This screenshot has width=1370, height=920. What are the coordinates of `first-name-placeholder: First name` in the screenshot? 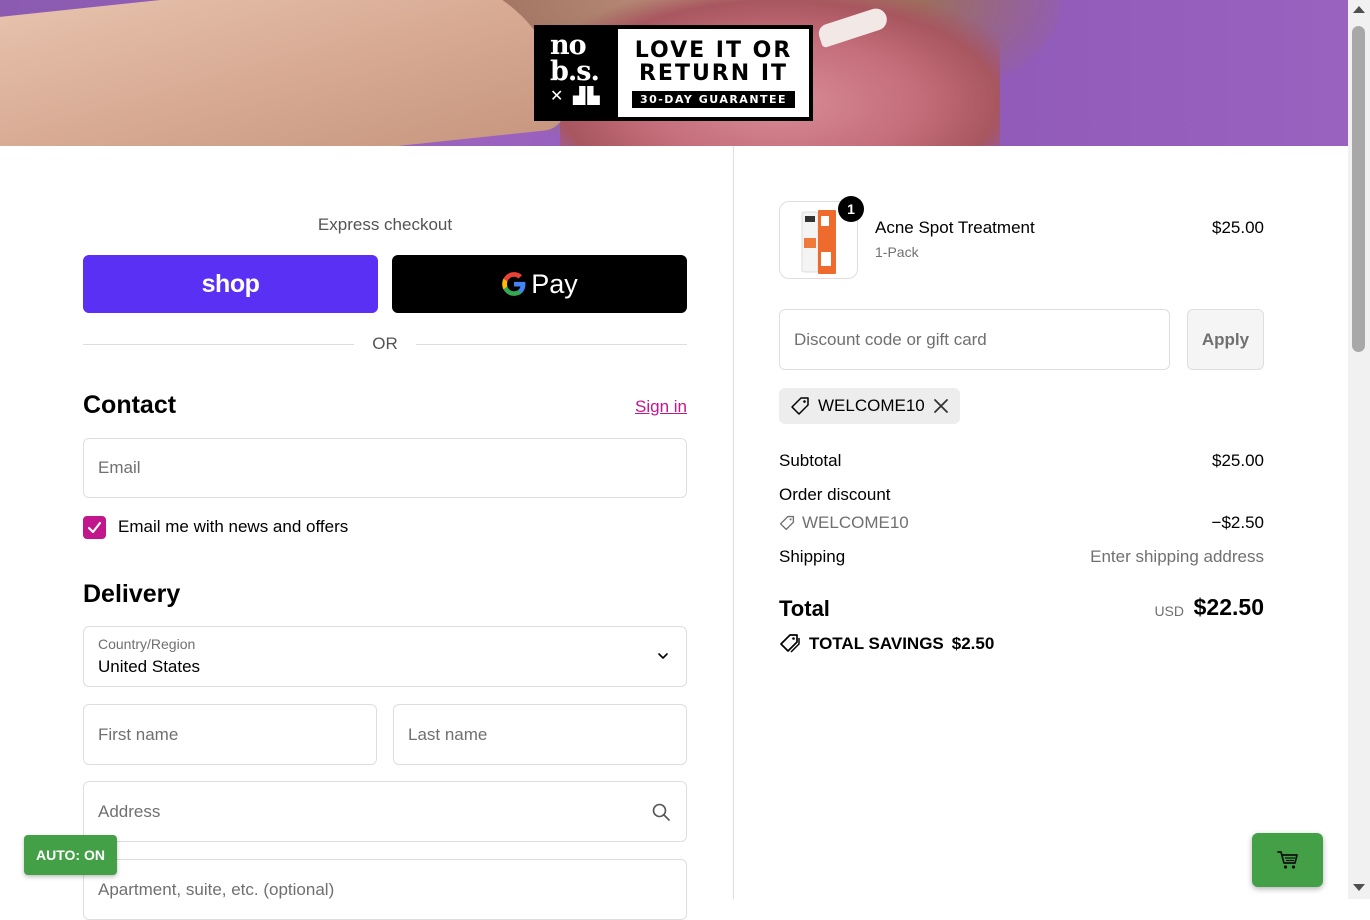 It's located at (138, 734).